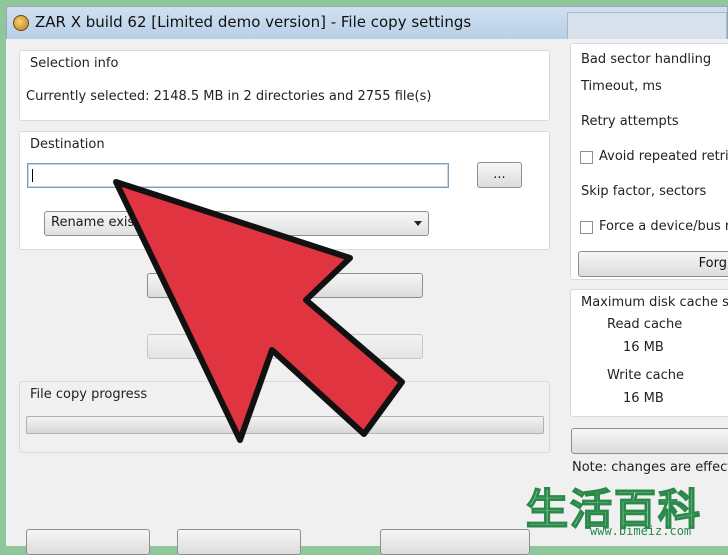 The width and height of the screenshot is (728, 555). What do you see at coordinates (641, 531) in the screenshot?
I see `watermark-url: www.bimeiz.com` at bounding box center [641, 531].